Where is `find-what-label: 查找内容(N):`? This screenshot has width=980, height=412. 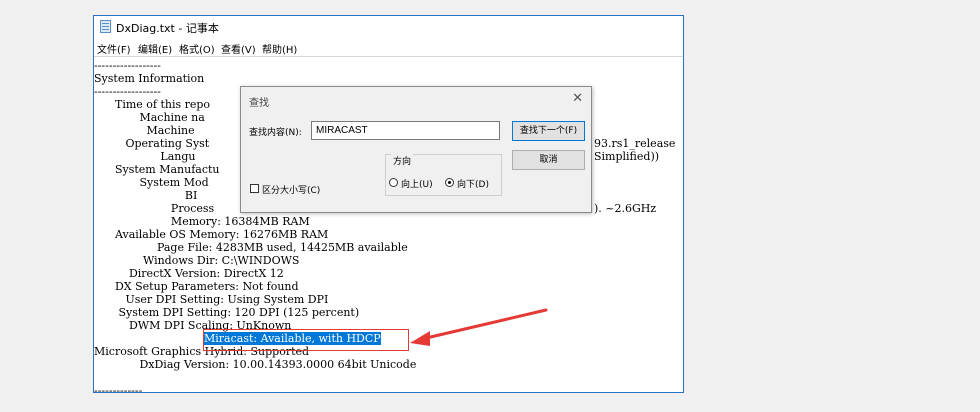 find-what-label: 查找内容(N): is located at coordinates (275, 133).